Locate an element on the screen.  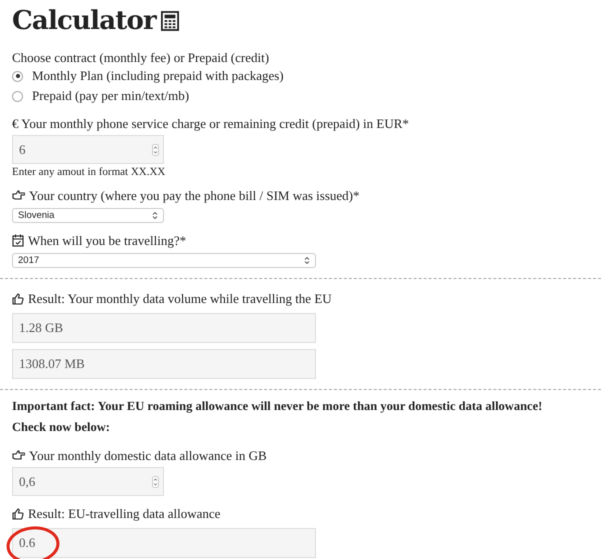
result-box: 0.6 is located at coordinates (164, 543).